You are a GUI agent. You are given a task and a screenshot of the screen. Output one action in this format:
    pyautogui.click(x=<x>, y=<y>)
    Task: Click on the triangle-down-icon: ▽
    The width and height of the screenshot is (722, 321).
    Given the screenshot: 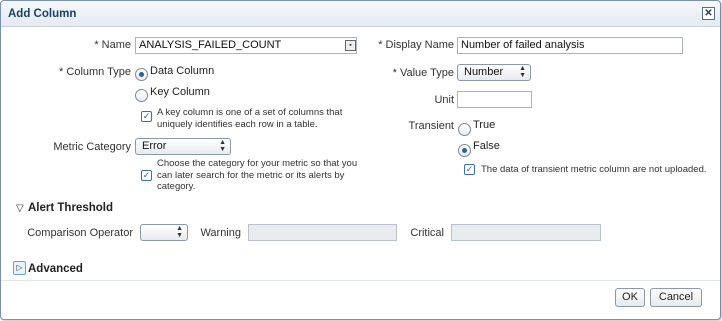 What is the action you would take?
    pyautogui.click(x=20, y=208)
    